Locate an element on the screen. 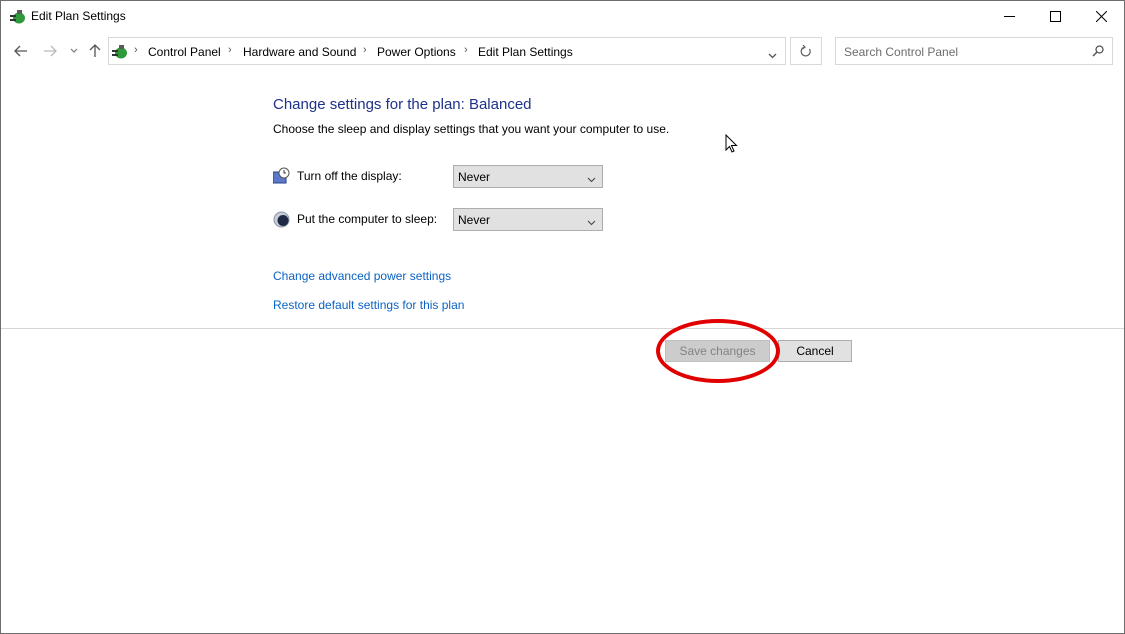  sleep-timeout-select: Never is located at coordinates (528, 219).